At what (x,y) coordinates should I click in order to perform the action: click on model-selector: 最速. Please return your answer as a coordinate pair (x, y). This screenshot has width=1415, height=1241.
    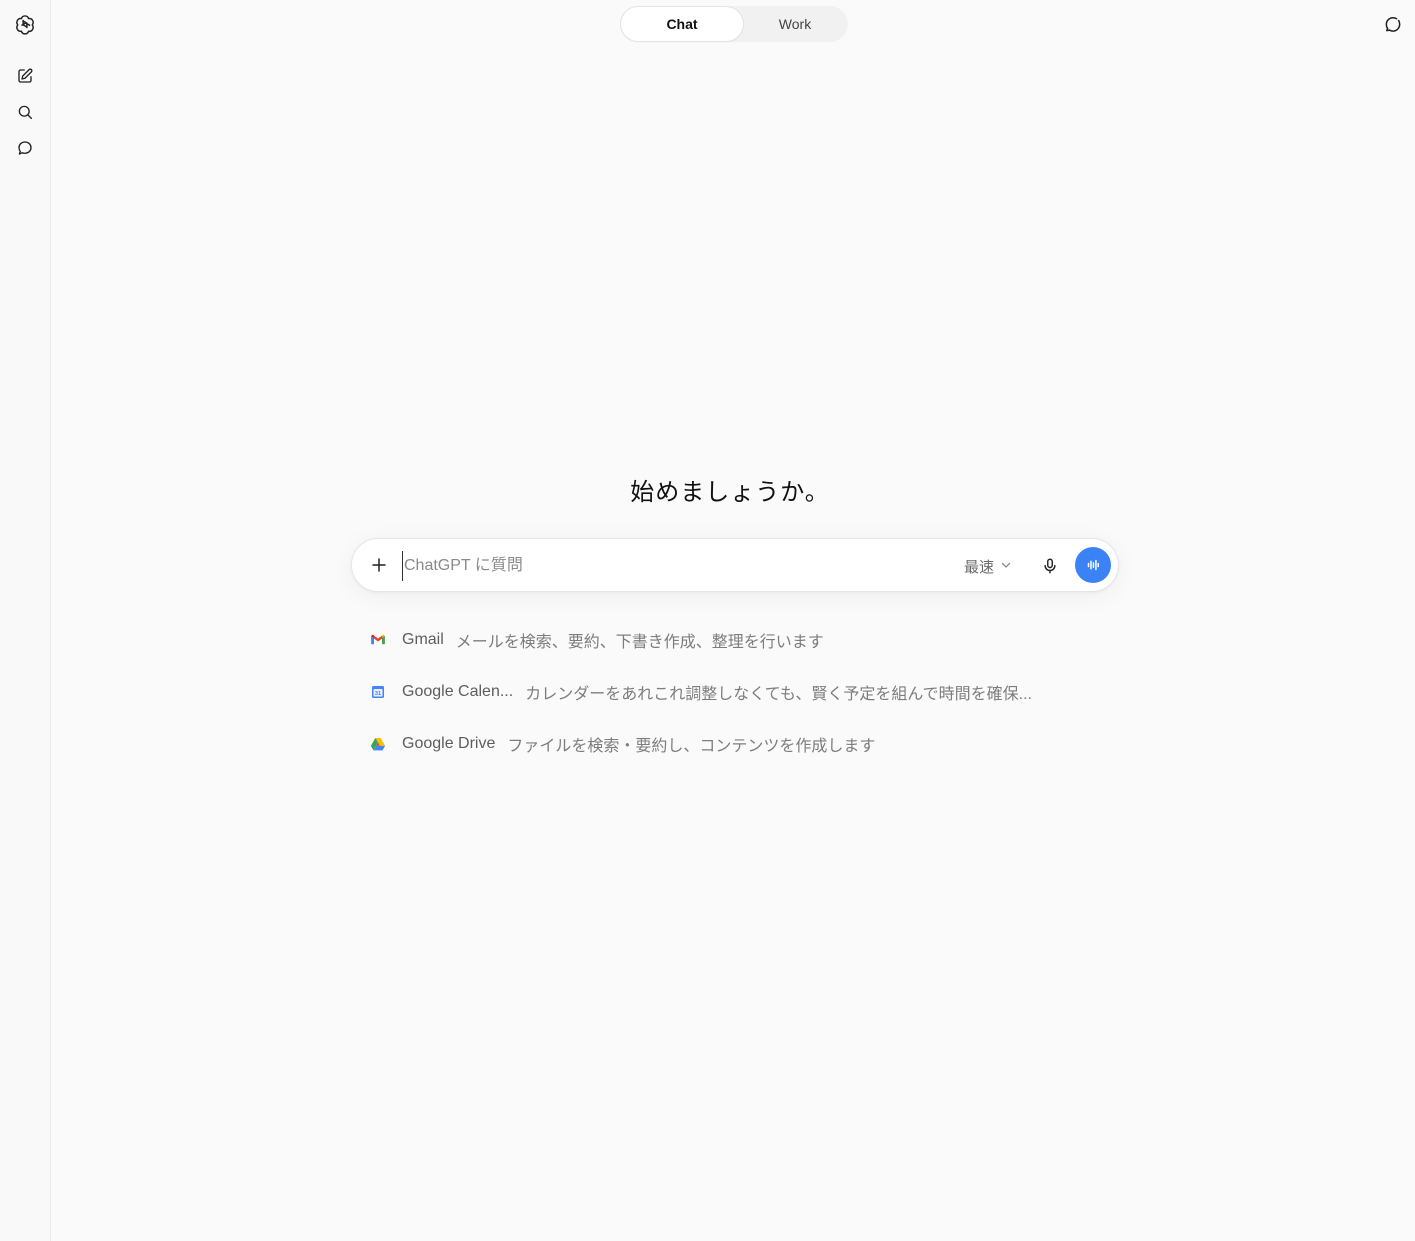
    Looking at the image, I should click on (988, 566).